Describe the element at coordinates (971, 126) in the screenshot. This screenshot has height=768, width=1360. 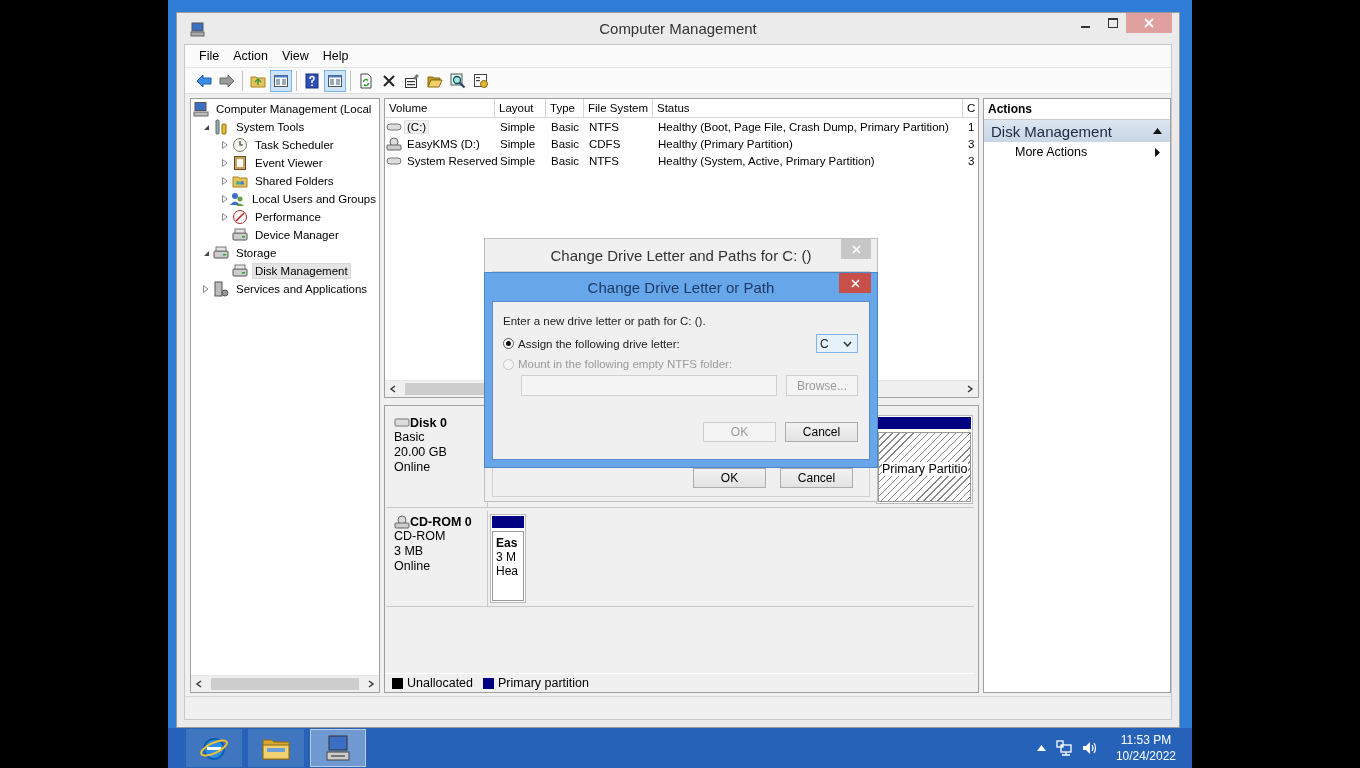
I see `table-cell: 1` at that location.